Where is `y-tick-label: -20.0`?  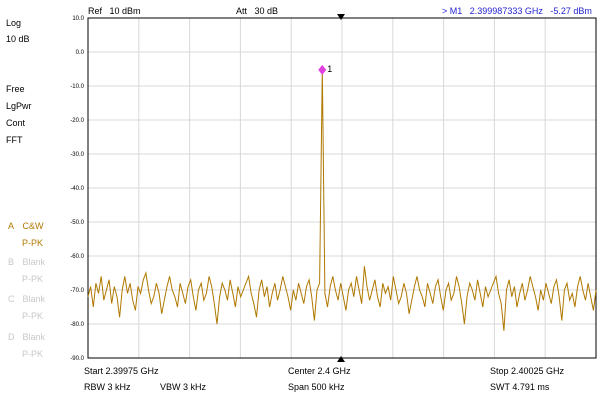
y-tick-label: -20.0 is located at coordinates (77, 121).